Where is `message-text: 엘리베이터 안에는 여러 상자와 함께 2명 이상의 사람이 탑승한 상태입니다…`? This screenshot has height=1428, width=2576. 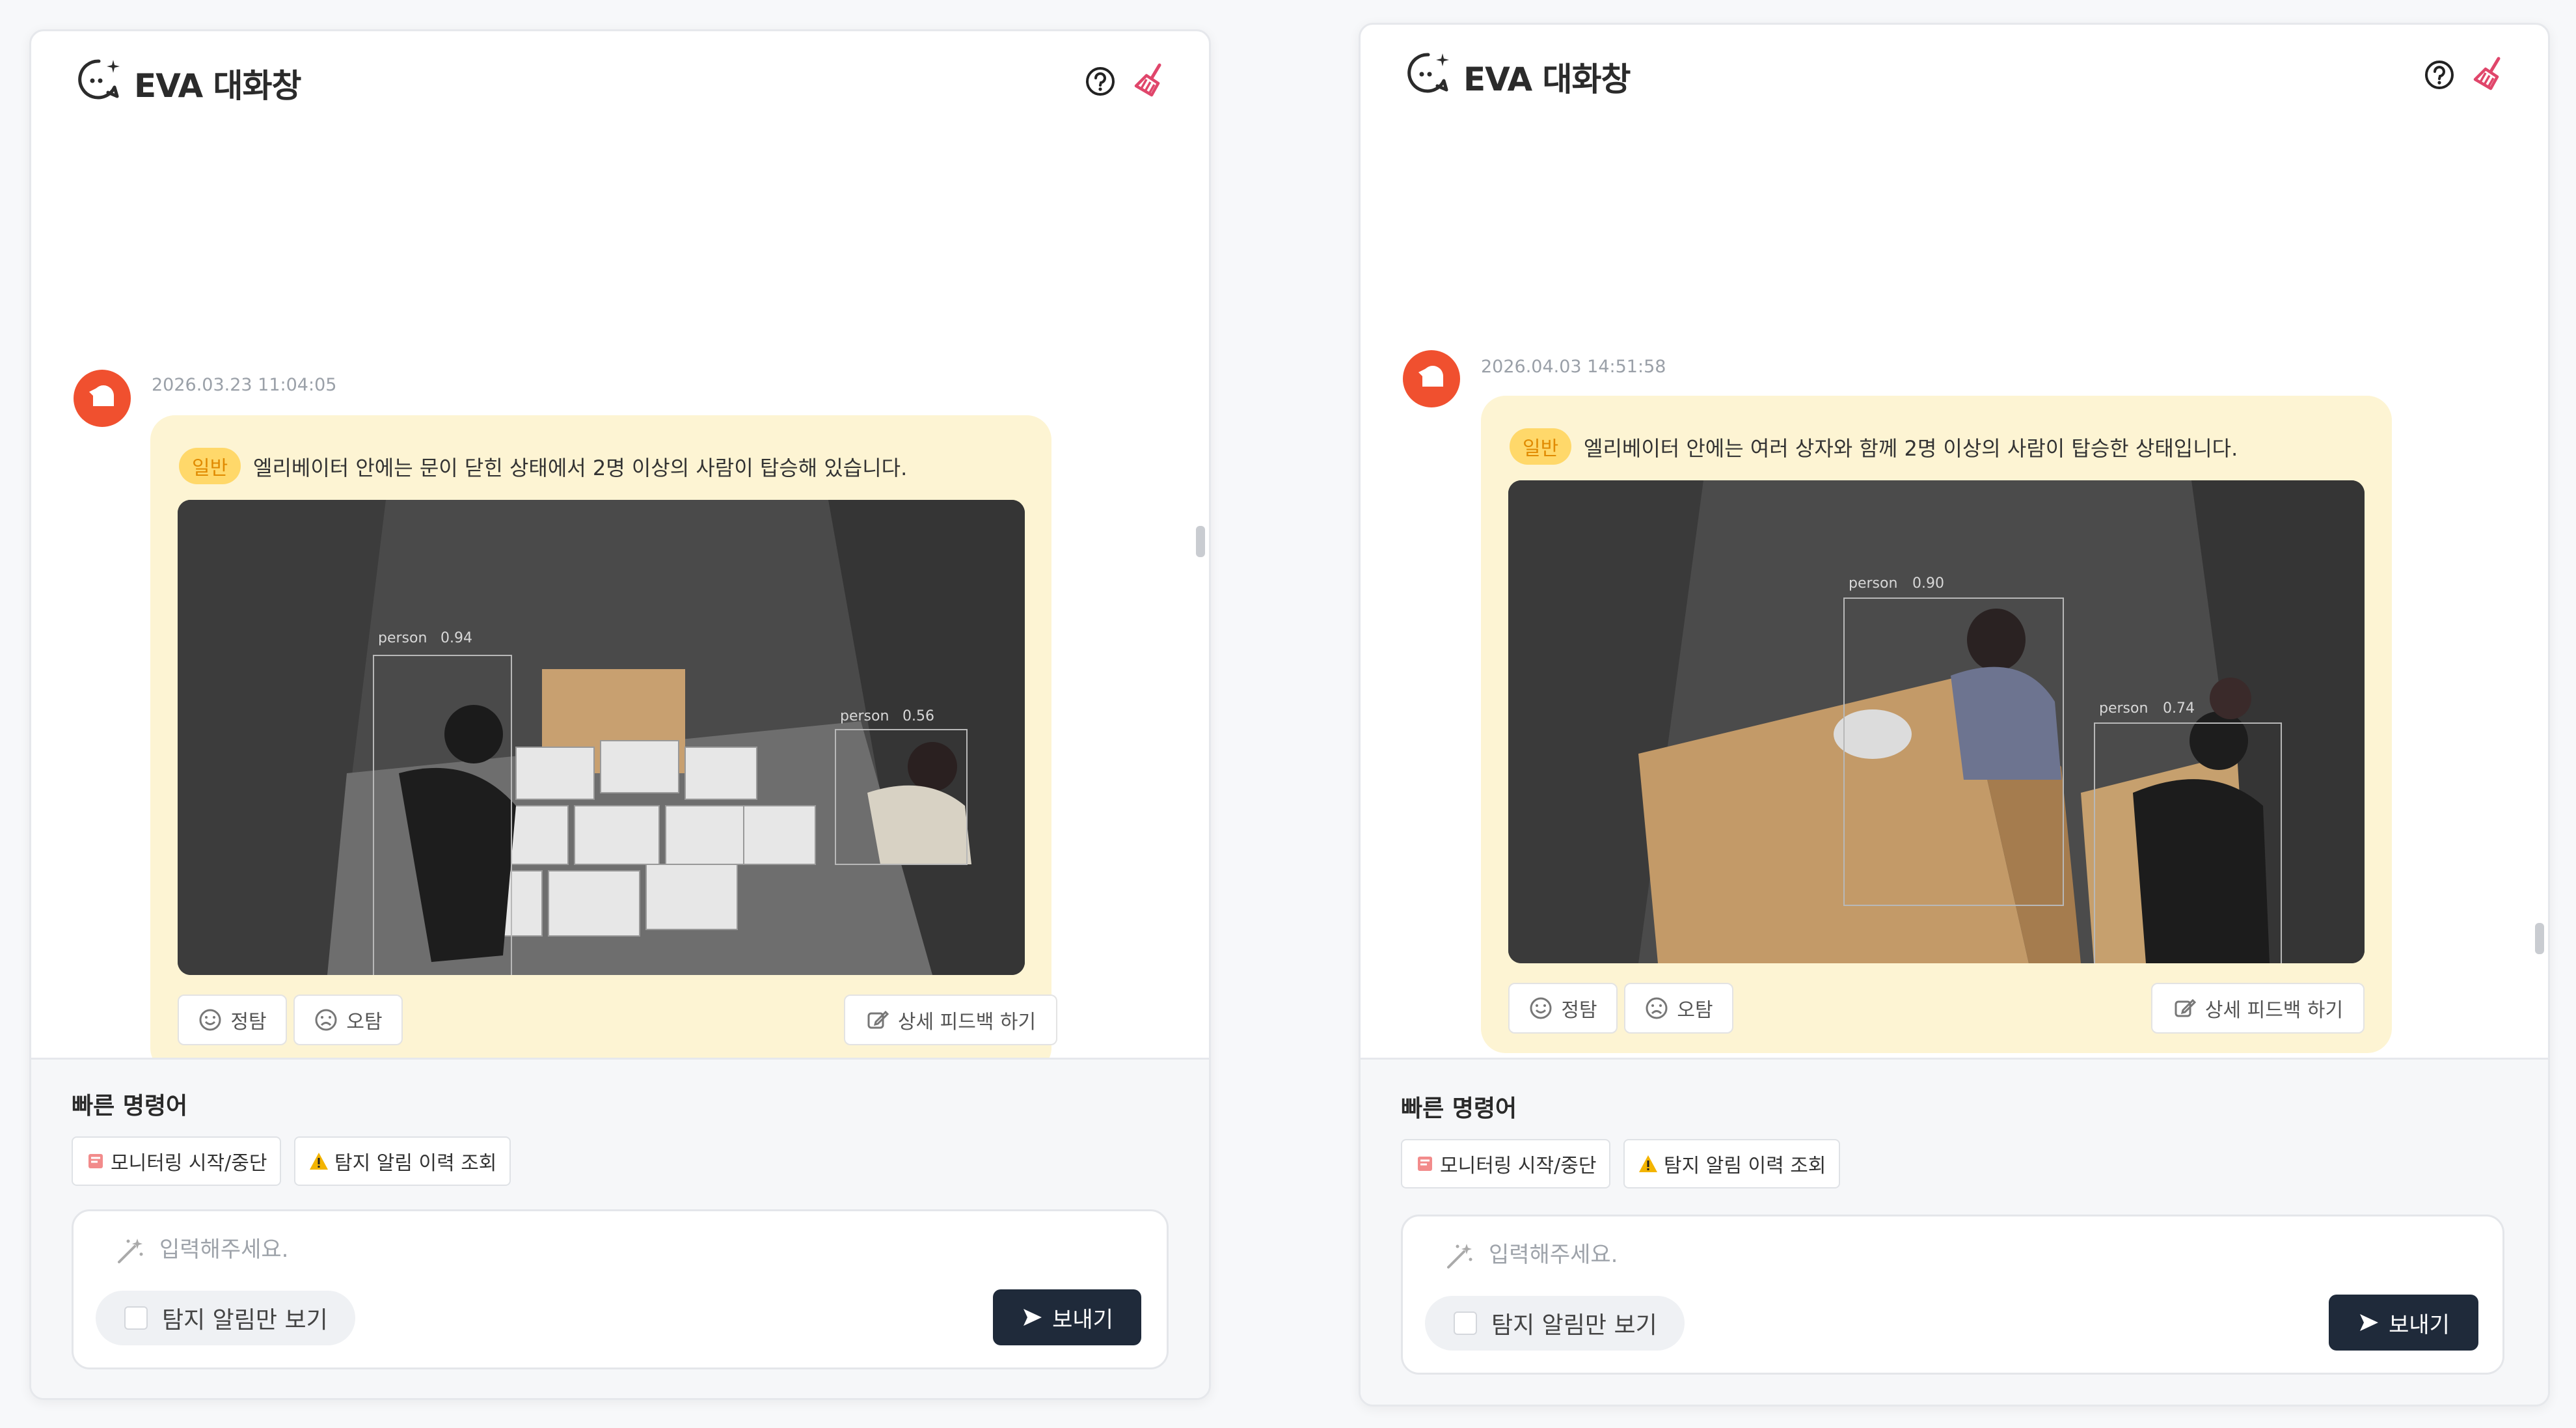
message-text: 엘리베이터 안에는 여러 상자와 함께 2명 이상의 사람이 탑승한 상태입니다… is located at coordinates (1911, 449).